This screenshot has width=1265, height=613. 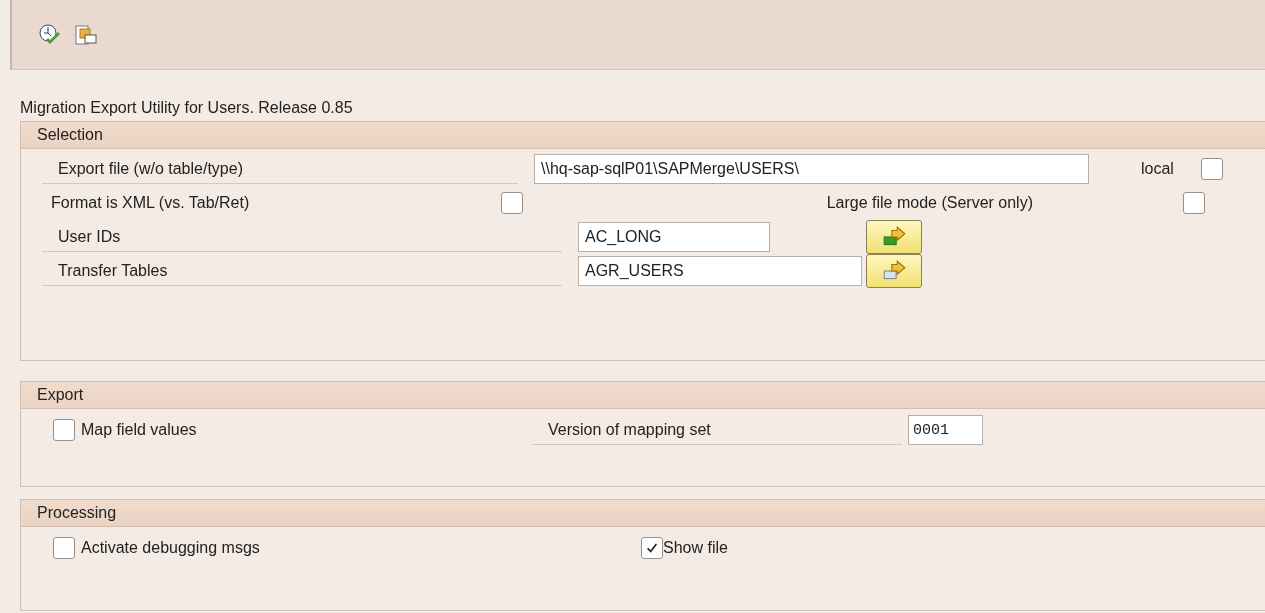 I want to click on execute-icon, so click(x=50, y=34).